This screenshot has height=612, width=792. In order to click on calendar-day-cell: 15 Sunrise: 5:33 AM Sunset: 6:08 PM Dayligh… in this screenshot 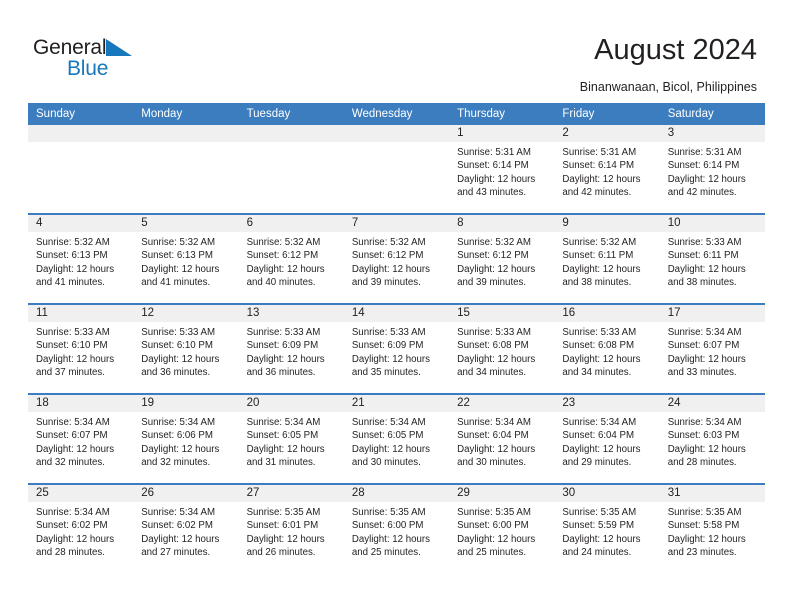, I will do `click(502, 348)`.